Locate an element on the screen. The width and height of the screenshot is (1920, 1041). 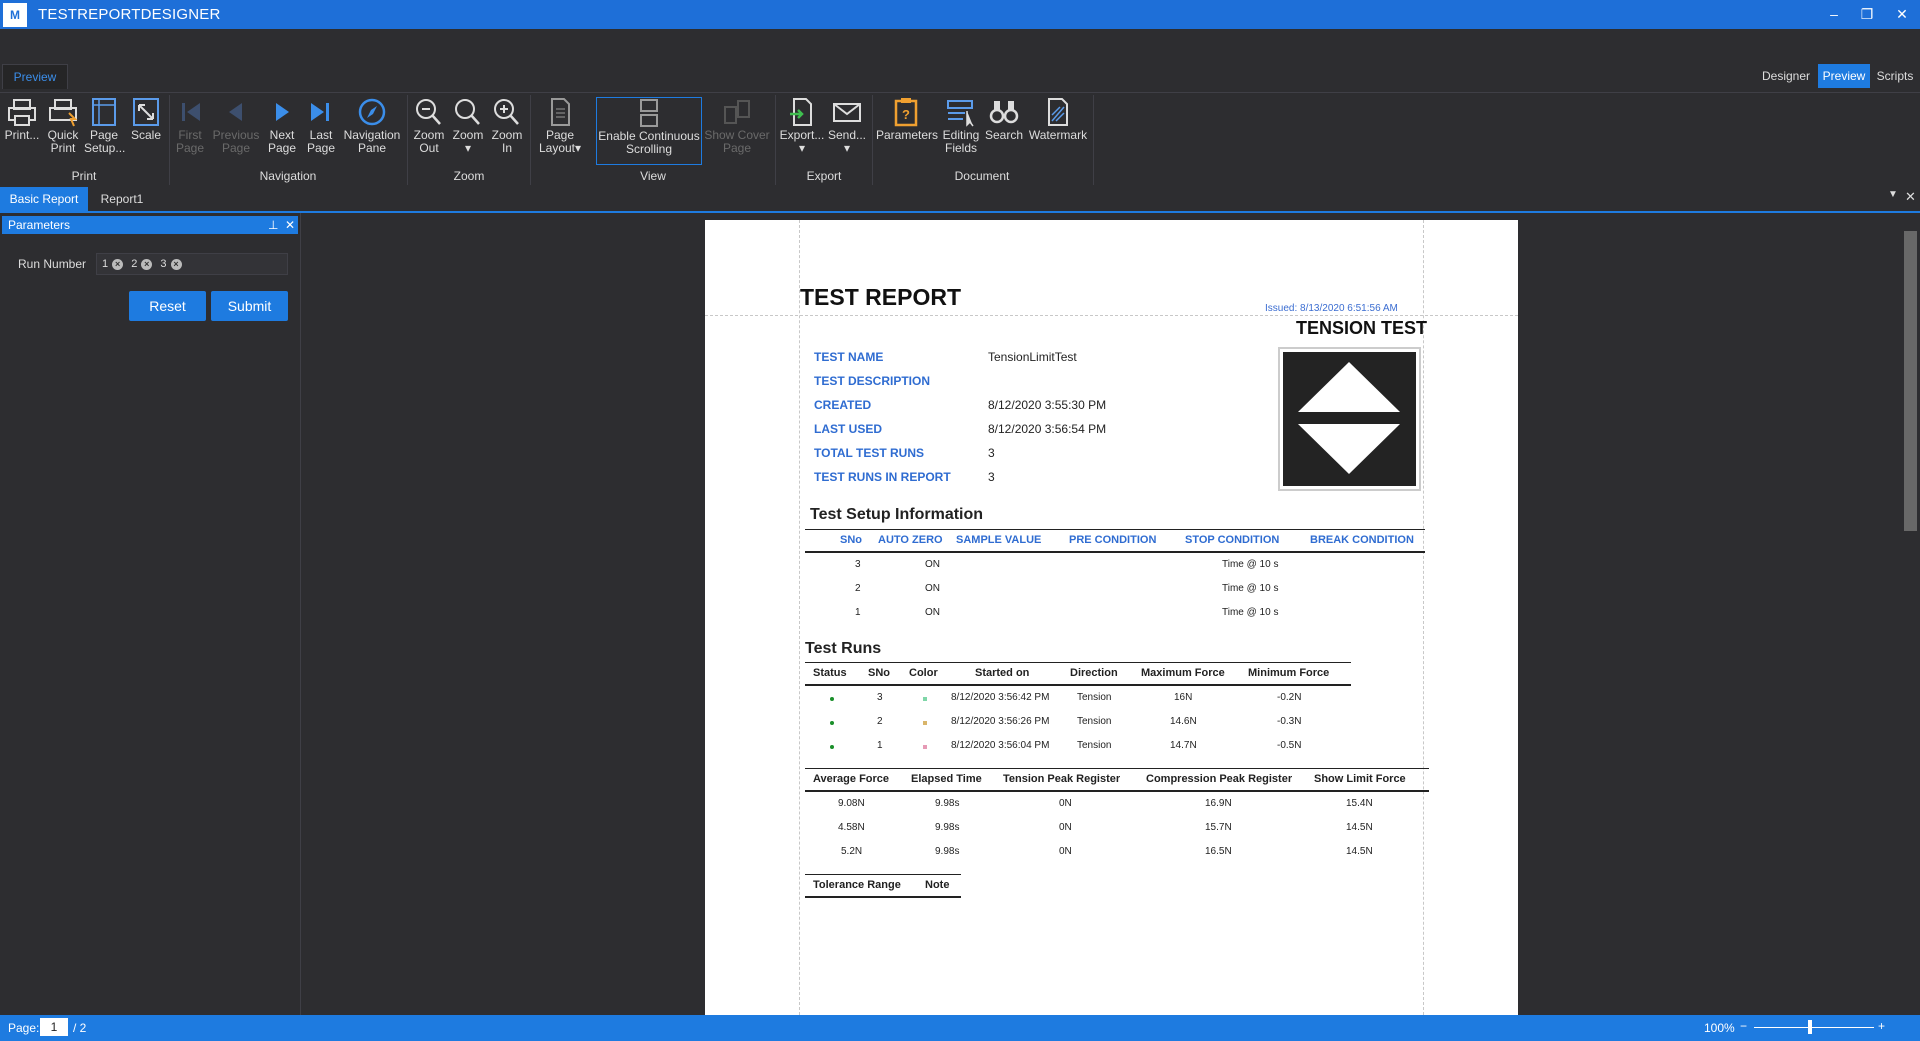
zoom-minus-icon: − is located at coordinates (1743, 1026).